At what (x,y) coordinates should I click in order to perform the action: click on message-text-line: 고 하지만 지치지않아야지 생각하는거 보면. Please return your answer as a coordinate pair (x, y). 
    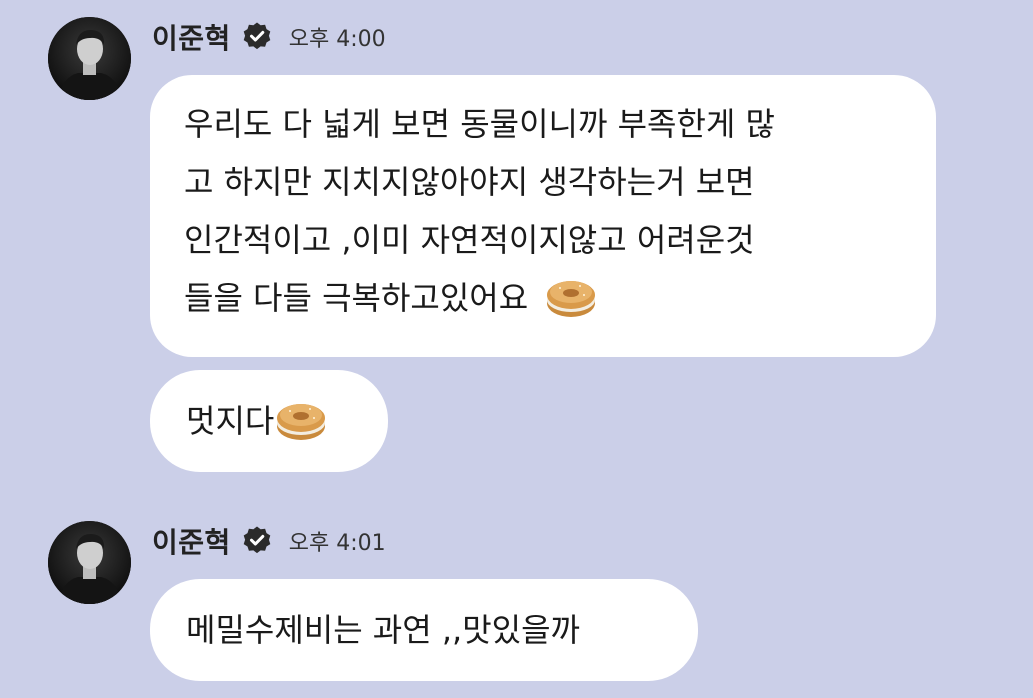
    Looking at the image, I should click on (469, 182).